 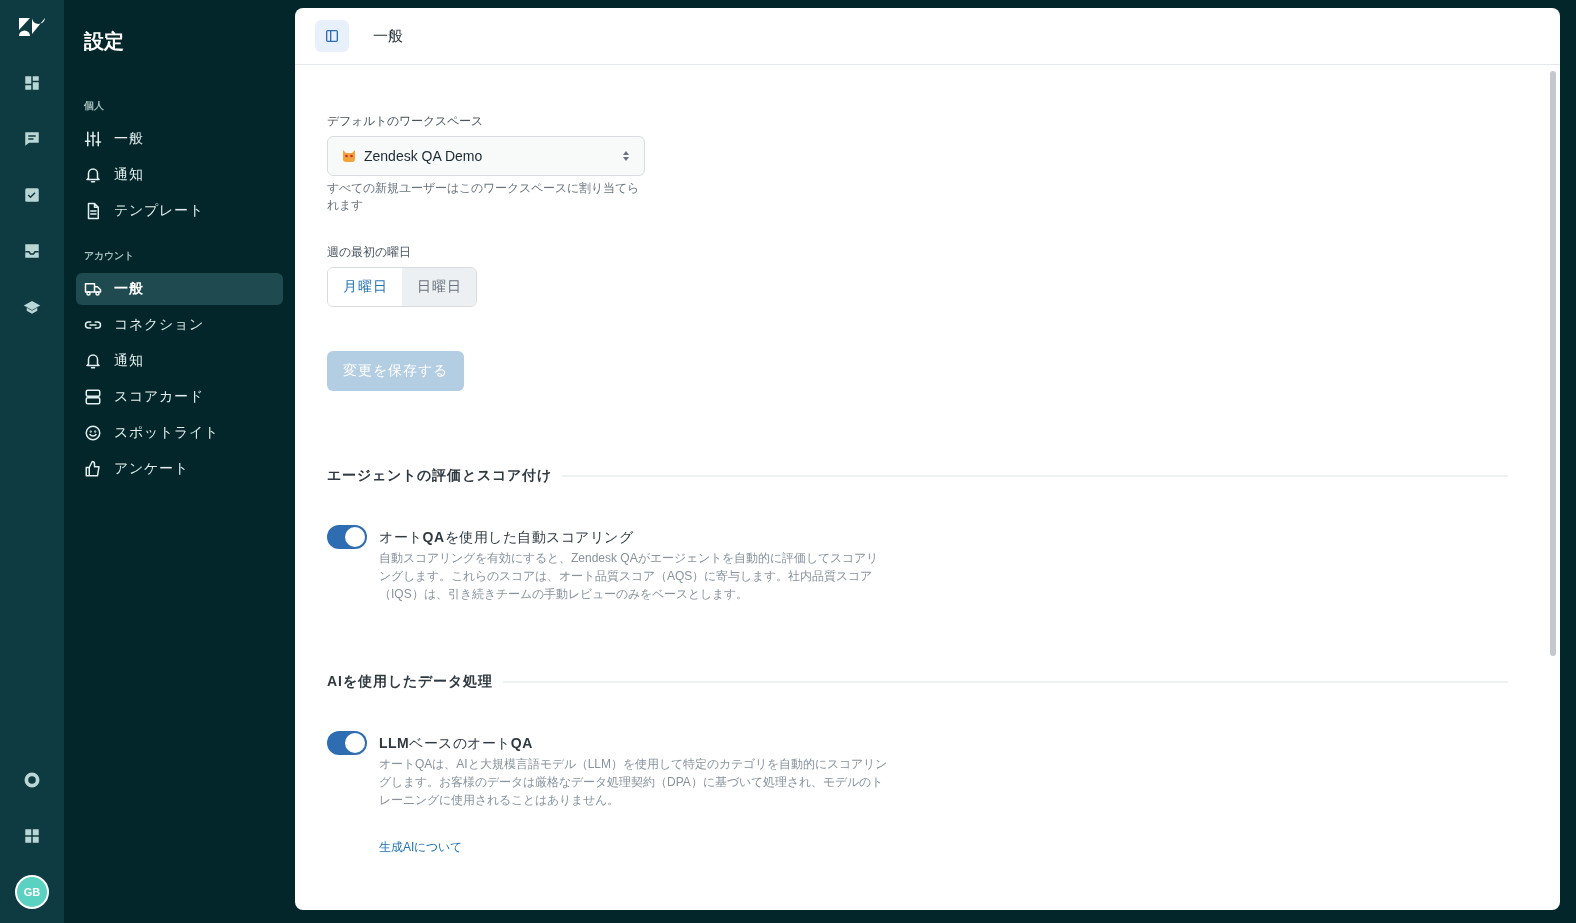 I want to click on field-label: 週の最初の曜日, so click(x=369, y=252).